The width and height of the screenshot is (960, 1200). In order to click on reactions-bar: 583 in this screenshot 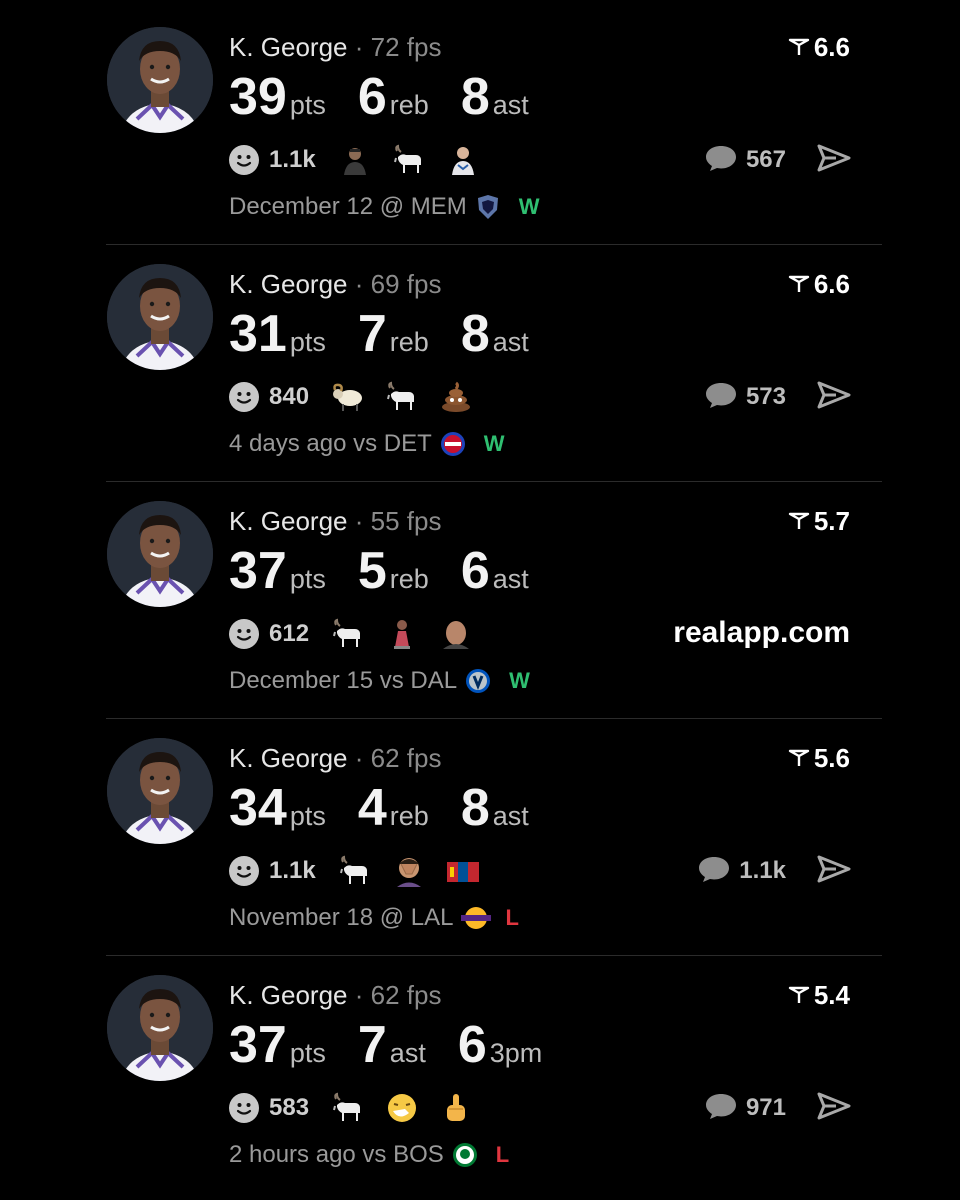, I will do `click(361, 1108)`.